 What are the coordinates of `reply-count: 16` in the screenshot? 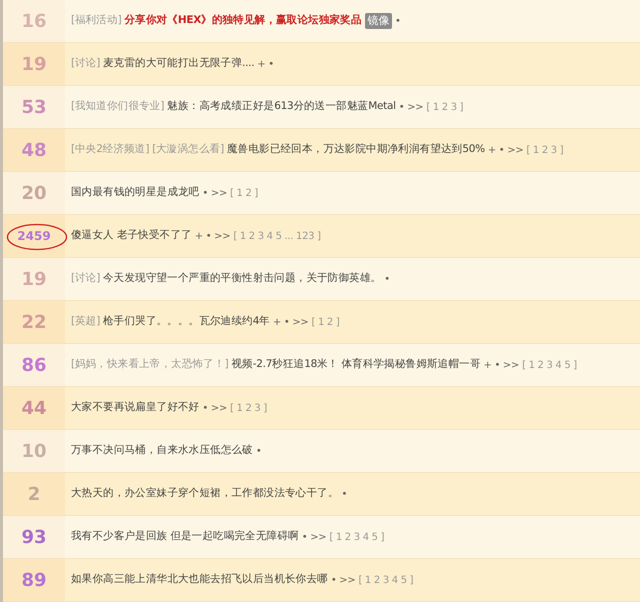 It's located at (34, 22).